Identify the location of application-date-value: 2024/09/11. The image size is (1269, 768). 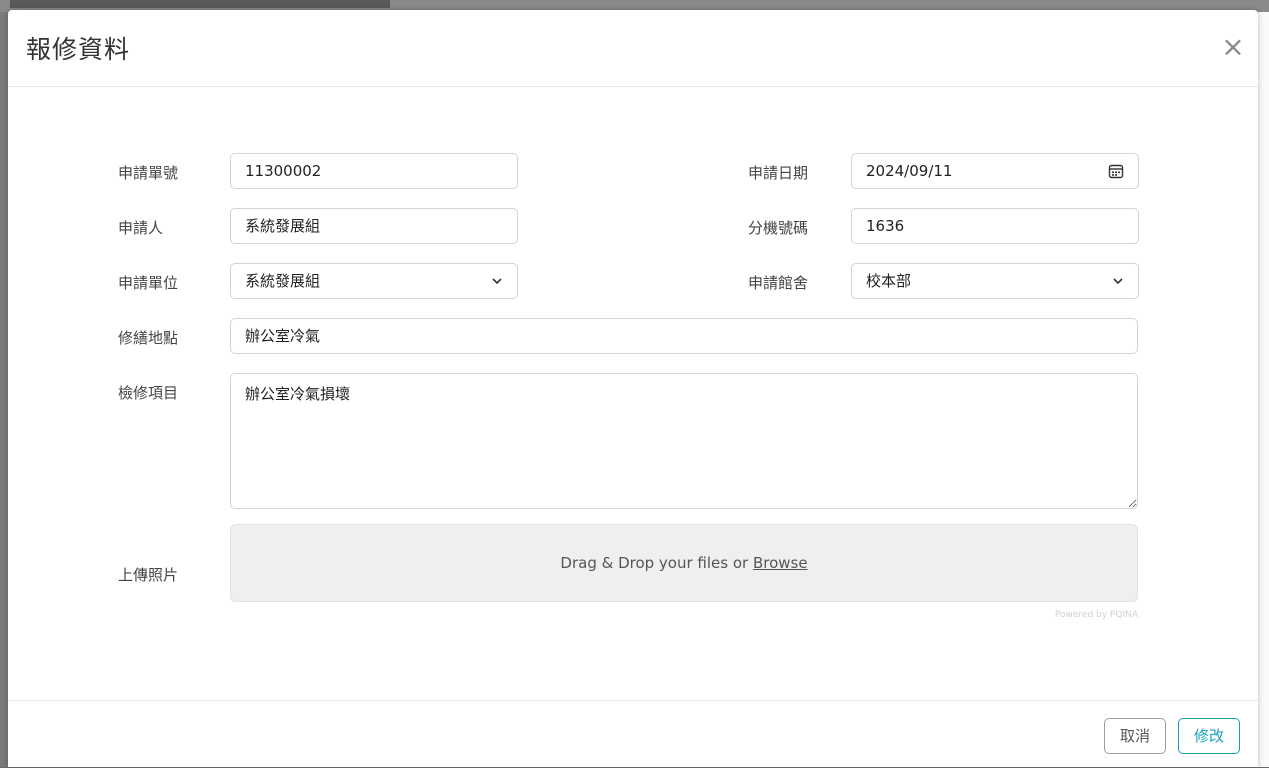
(909, 171).